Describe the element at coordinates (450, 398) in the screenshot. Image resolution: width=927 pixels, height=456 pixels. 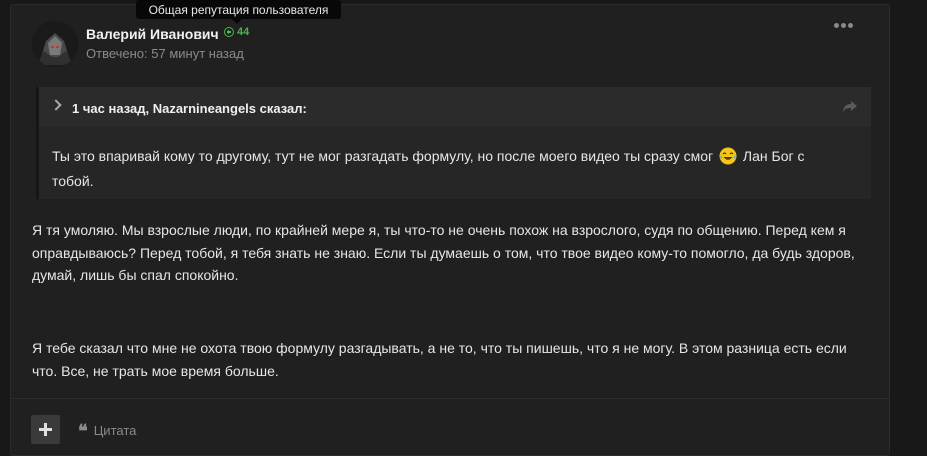
I see `post-divider` at that location.